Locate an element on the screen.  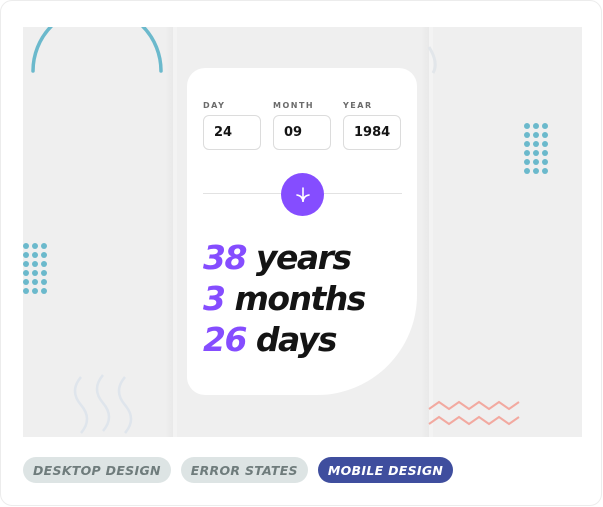
tag-desktop-design: DESKTOP DESIGN is located at coordinates (97, 470).